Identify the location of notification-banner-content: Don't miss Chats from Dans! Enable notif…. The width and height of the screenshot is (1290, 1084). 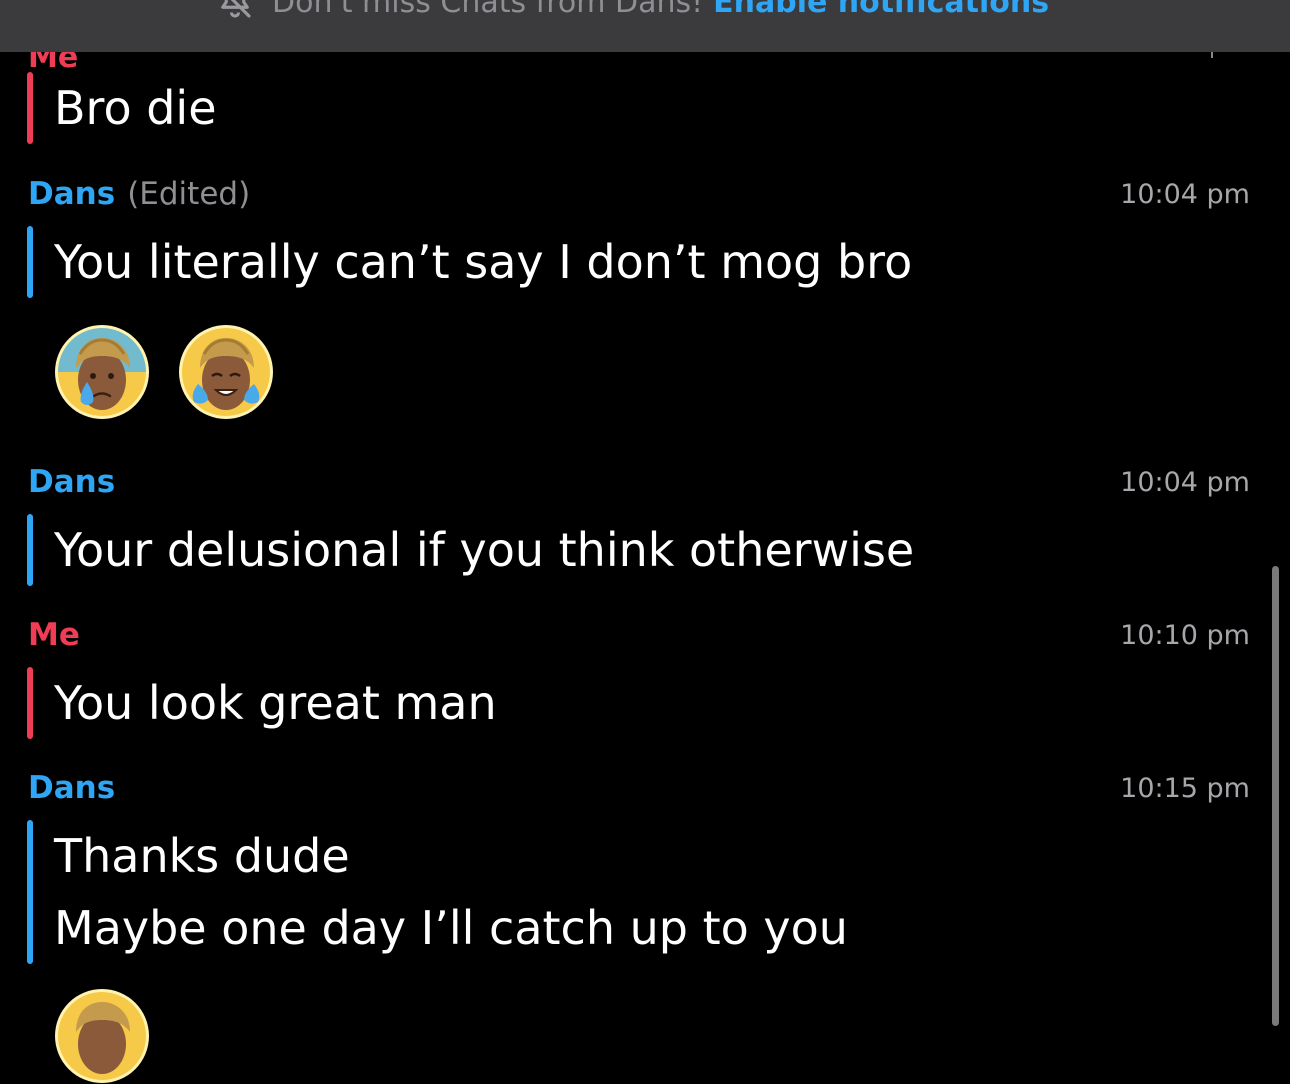
(631, 11).